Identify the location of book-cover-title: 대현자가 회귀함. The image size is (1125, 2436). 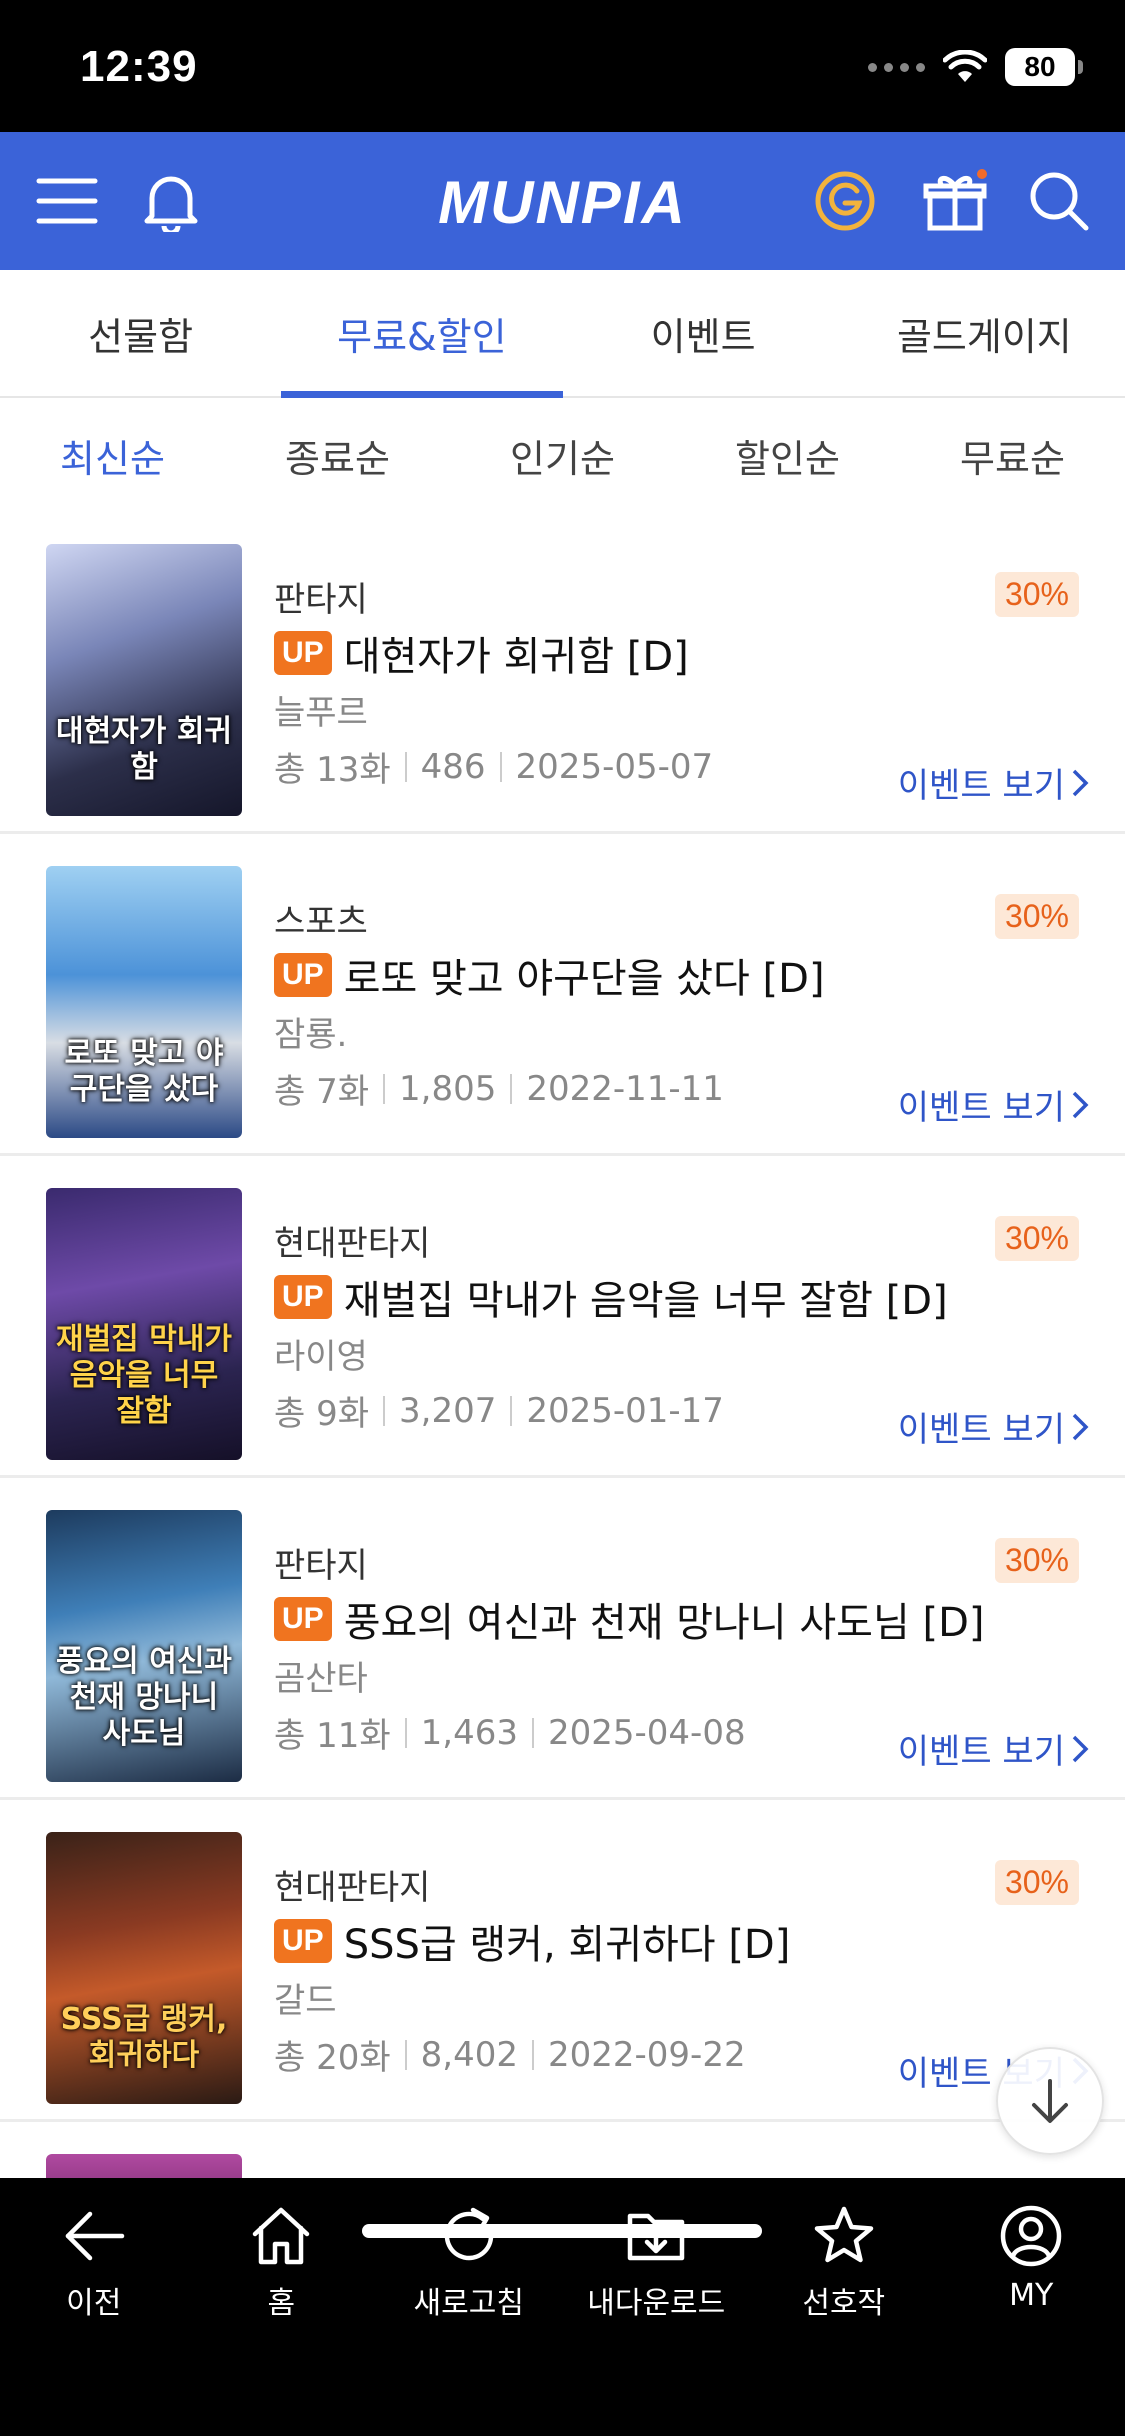
(144, 749).